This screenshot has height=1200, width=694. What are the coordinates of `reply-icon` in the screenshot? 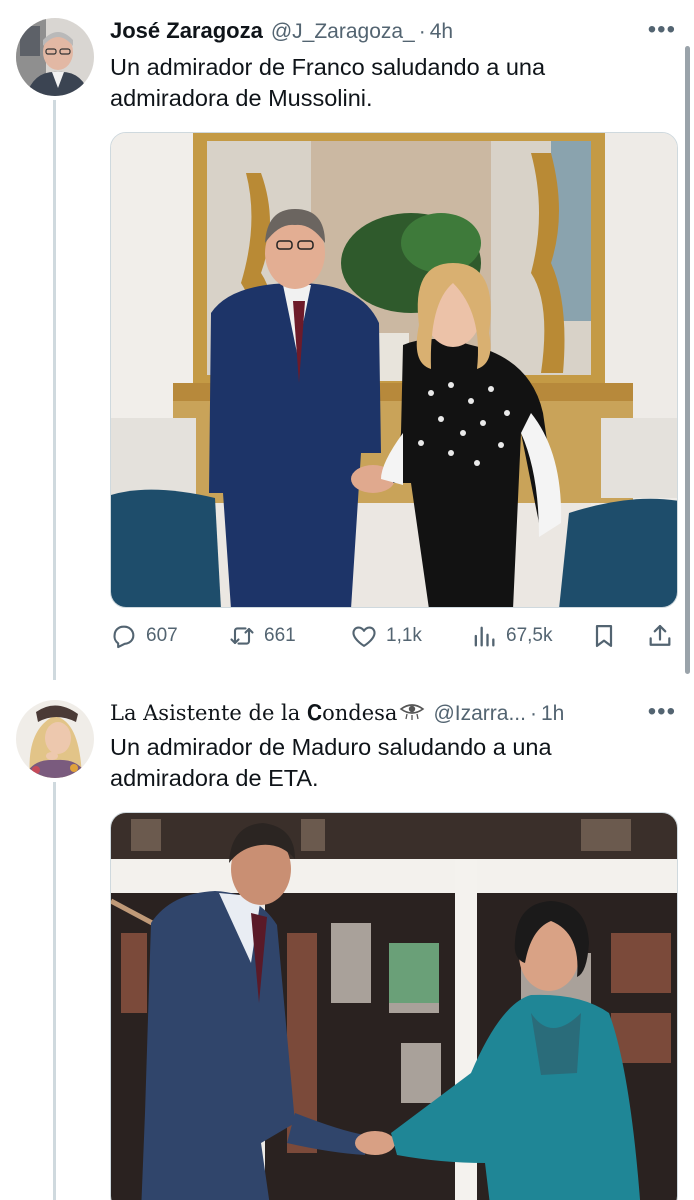 It's located at (124, 637).